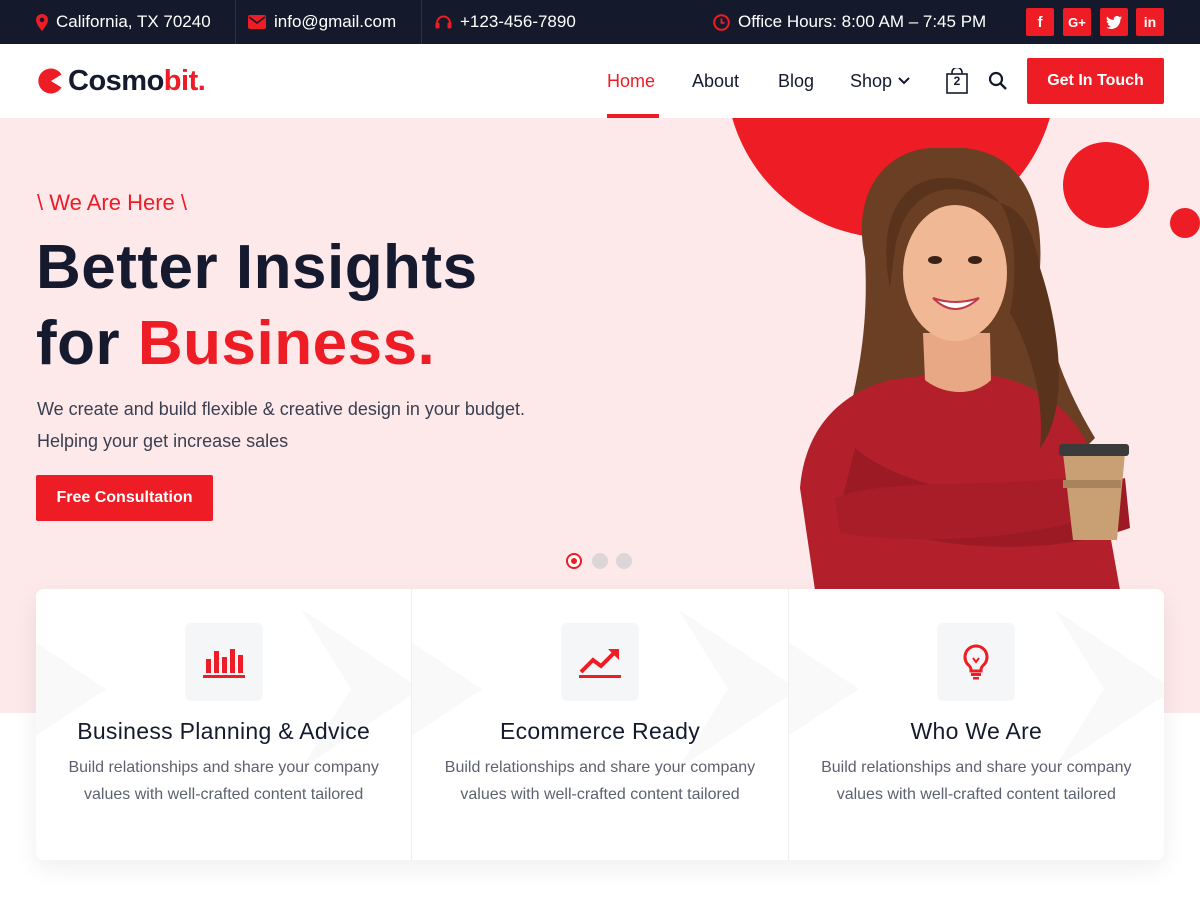 The width and height of the screenshot is (1200, 900). What do you see at coordinates (976, 731) in the screenshot?
I see `feature-title: Who We Are` at bounding box center [976, 731].